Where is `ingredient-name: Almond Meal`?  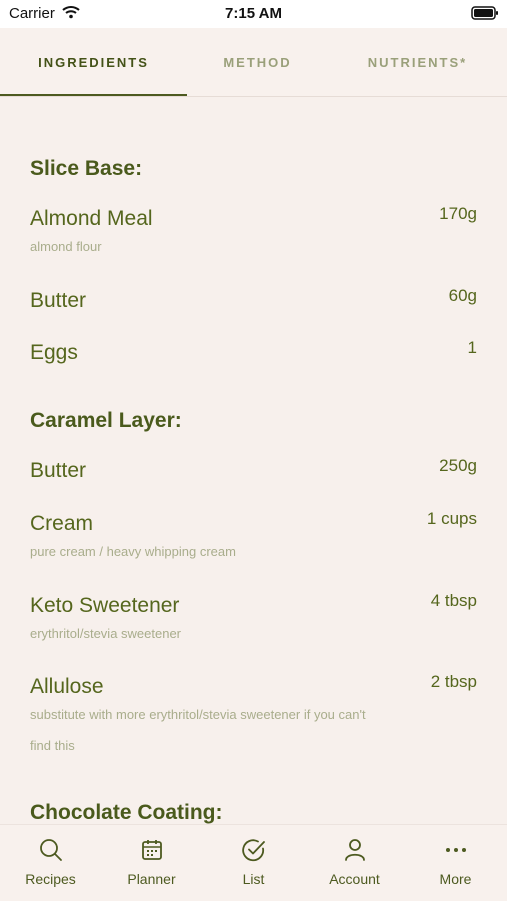 ingredient-name: Almond Meal is located at coordinates (91, 218).